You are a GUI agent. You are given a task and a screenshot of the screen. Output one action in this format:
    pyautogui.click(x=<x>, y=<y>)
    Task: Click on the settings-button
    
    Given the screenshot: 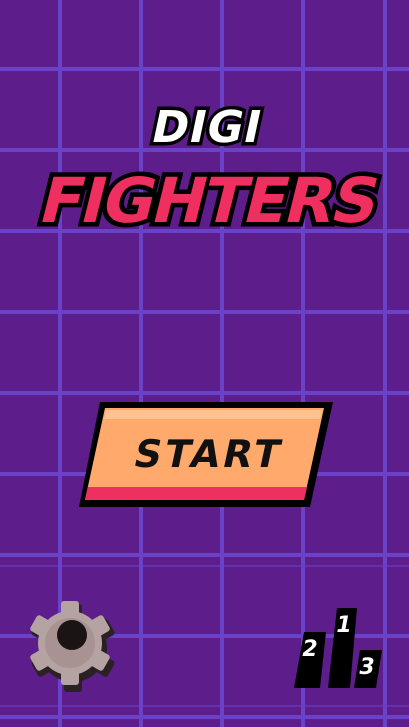 What is the action you would take?
    pyautogui.click(x=71, y=644)
    